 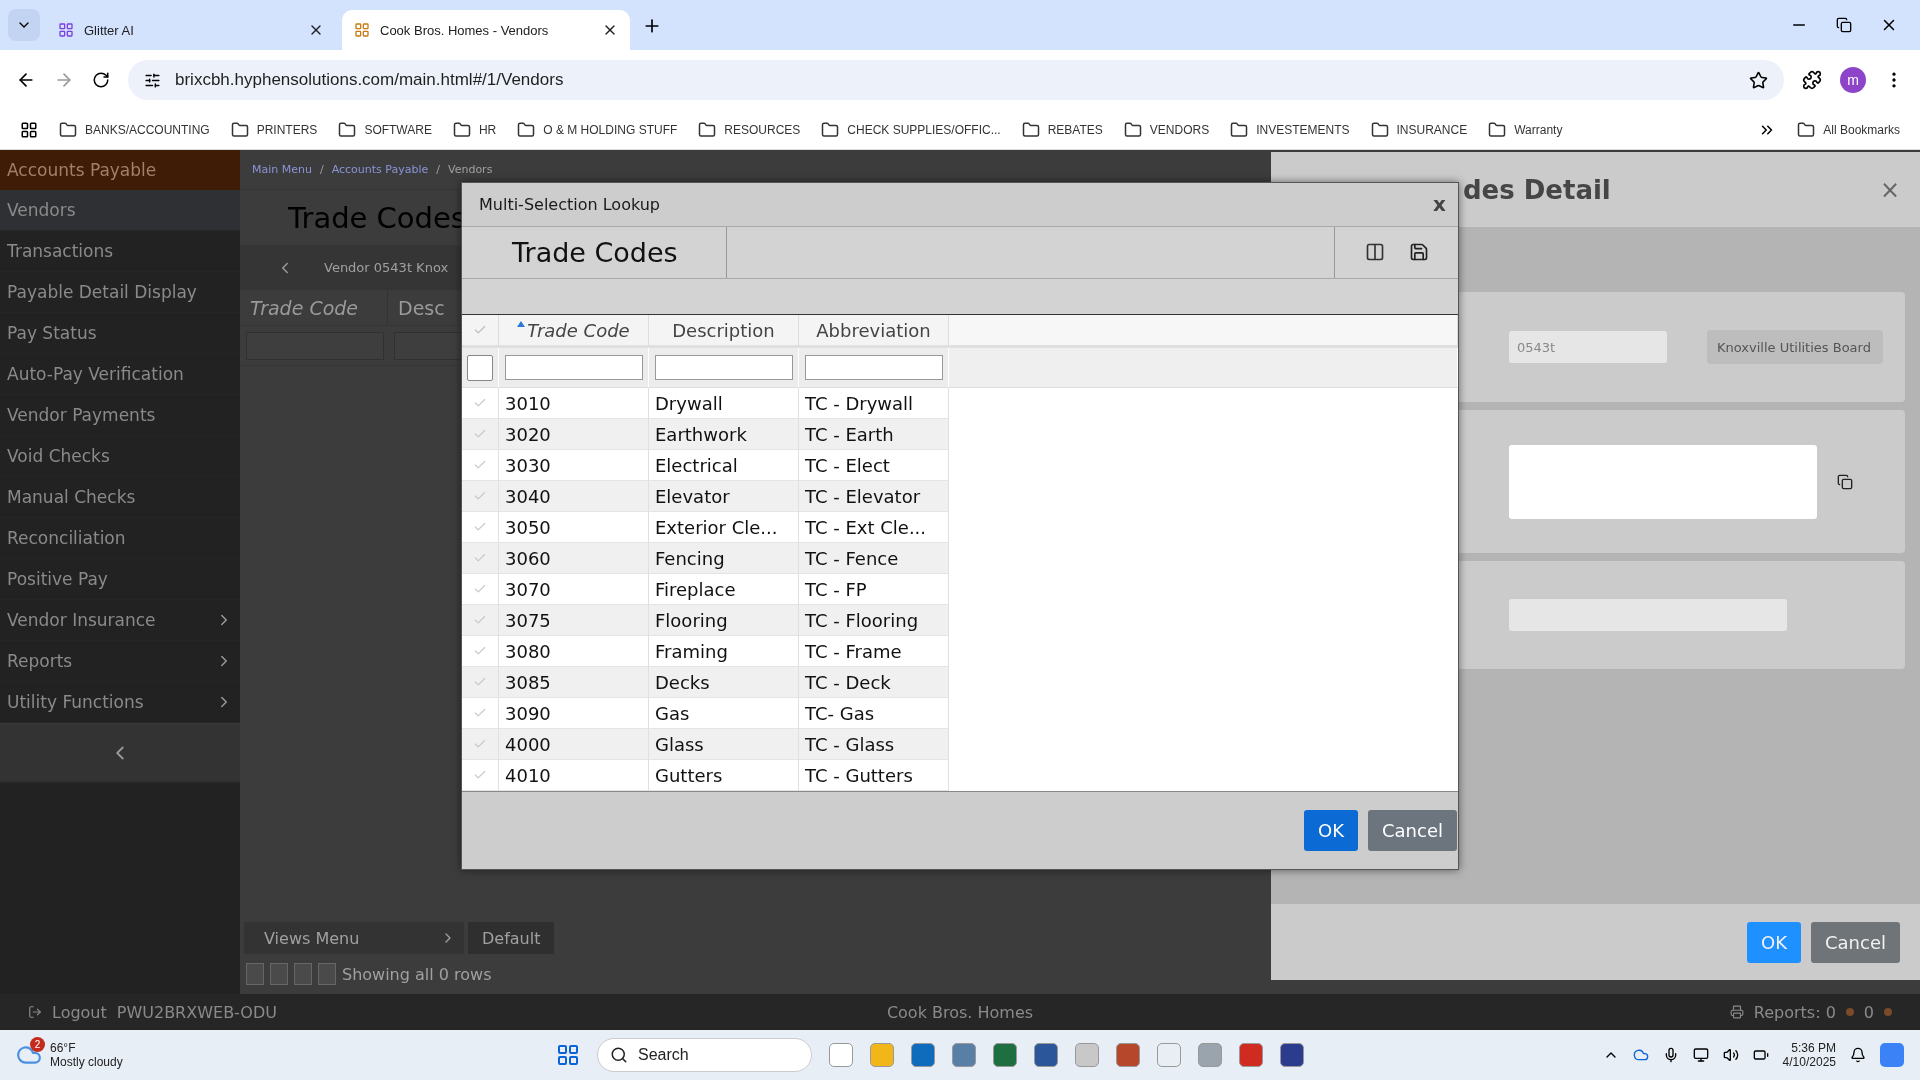 What do you see at coordinates (37, 1044) in the screenshot?
I see `notification-badge: 2` at bounding box center [37, 1044].